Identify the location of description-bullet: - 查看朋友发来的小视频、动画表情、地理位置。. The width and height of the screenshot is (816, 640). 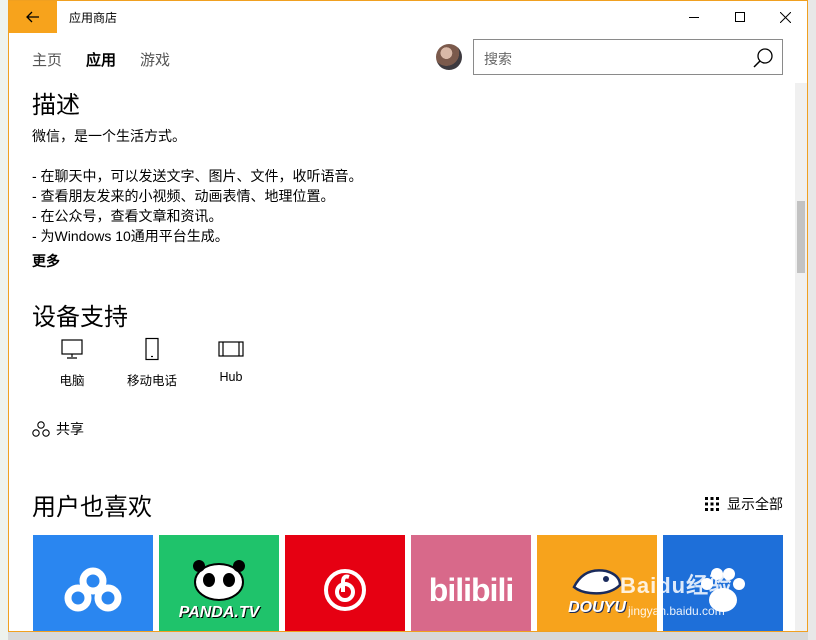
(183, 196).